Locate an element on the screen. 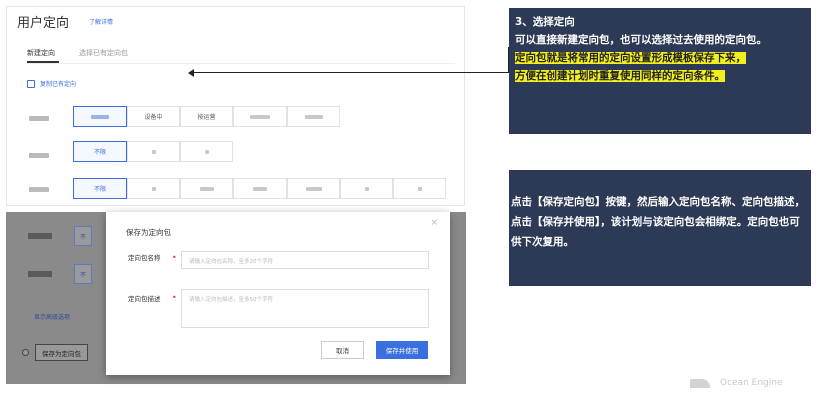 This screenshot has width=821, height=403. callout-text: 可以直接新建定向包，也可以选择过去使用的定向包。 is located at coordinates (641, 40).